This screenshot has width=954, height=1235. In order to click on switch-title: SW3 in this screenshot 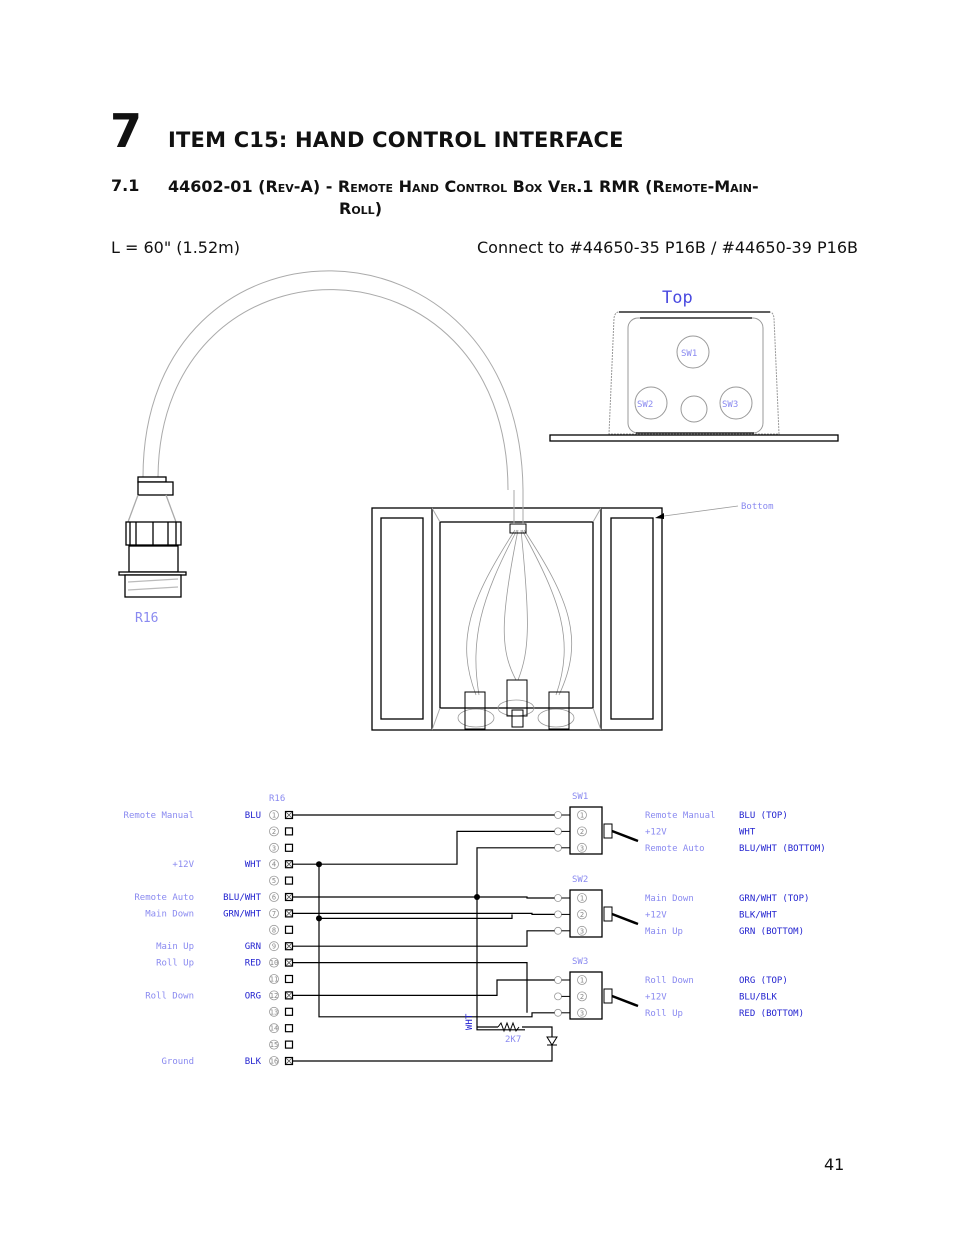, I will do `click(580, 962)`.